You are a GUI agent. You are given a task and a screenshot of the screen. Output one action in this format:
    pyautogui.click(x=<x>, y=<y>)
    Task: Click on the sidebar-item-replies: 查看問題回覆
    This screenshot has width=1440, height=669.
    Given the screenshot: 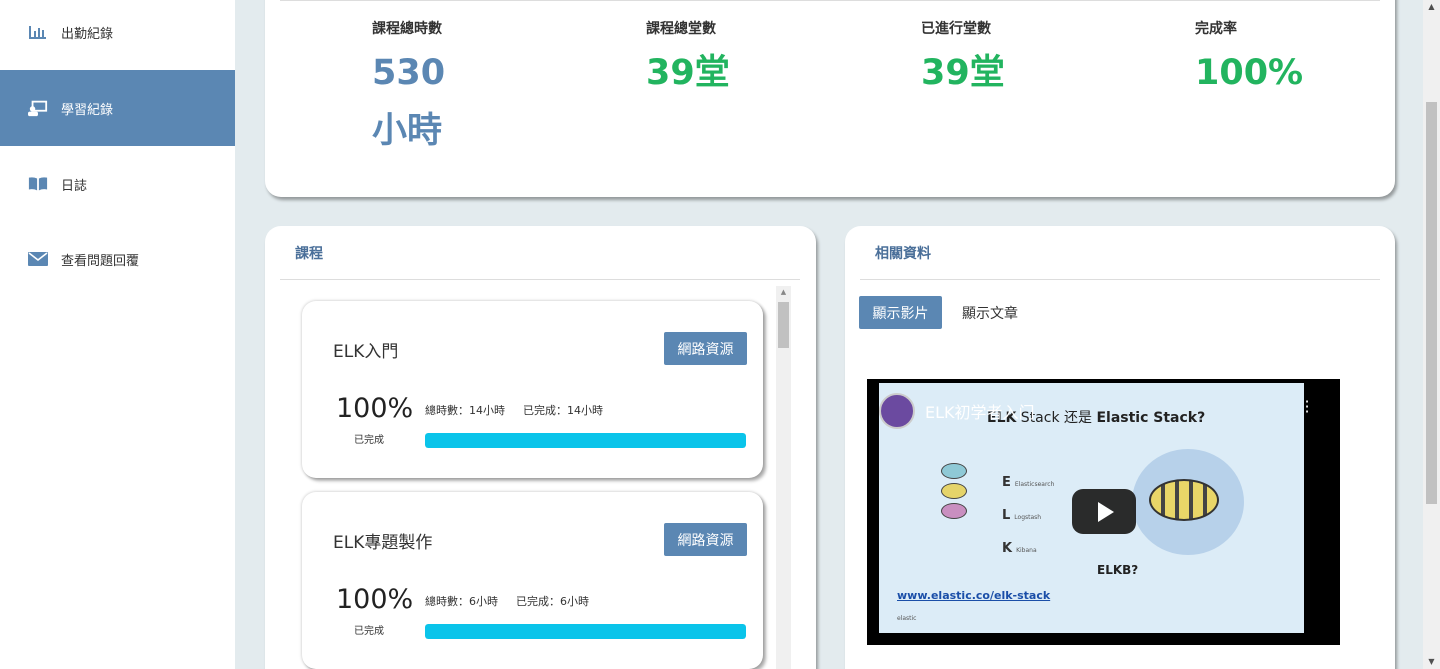 What is the action you would take?
    pyautogui.click(x=117, y=259)
    